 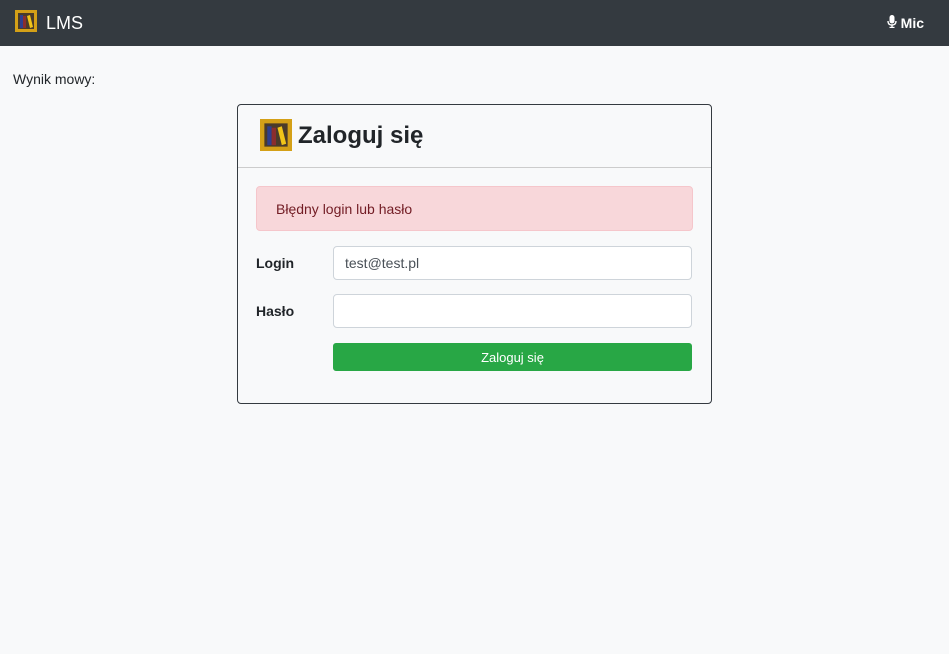 What do you see at coordinates (912, 23) in the screenshot?
I see `mic-label: Mic` at bounding box center [912, 23].